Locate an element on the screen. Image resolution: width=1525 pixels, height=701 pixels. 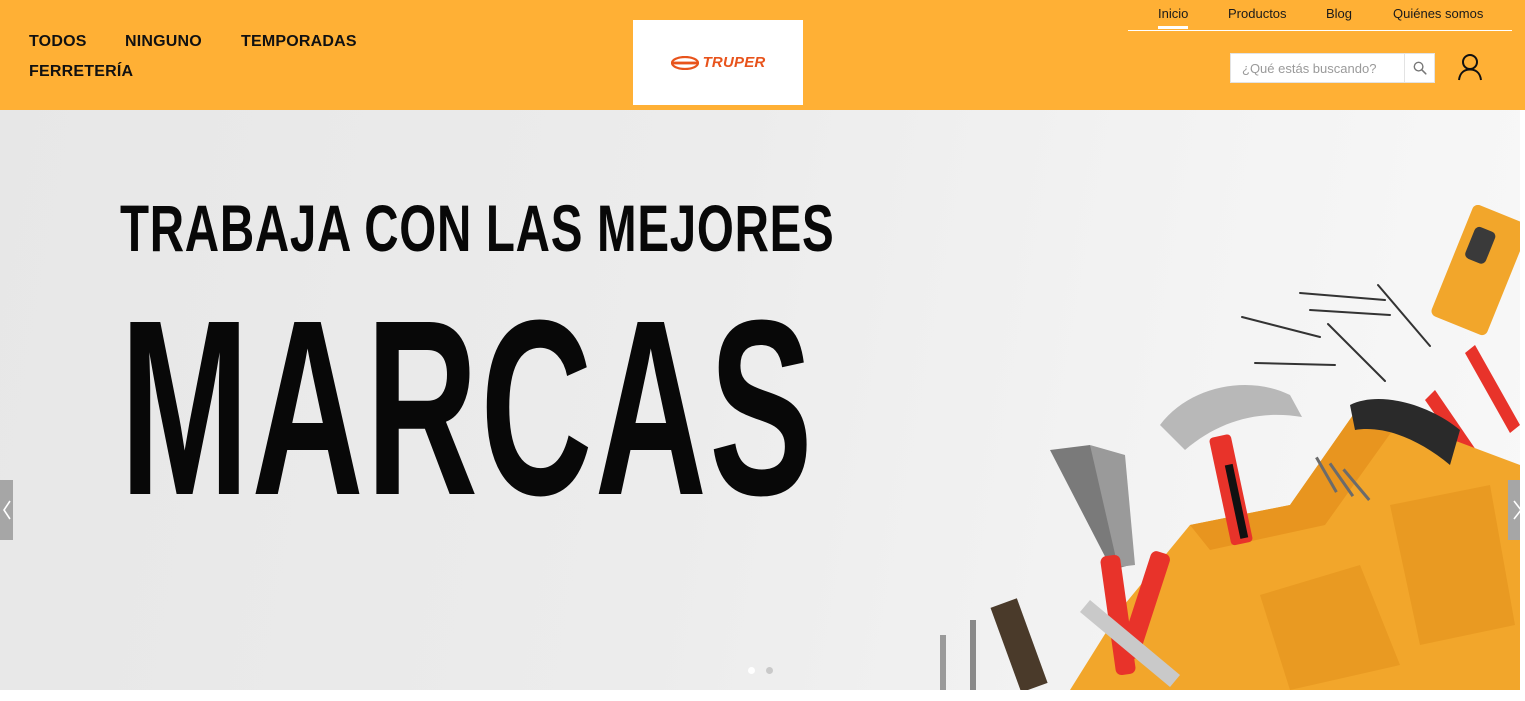
nav-productos: Productos is located at coordinates (1257, 13).